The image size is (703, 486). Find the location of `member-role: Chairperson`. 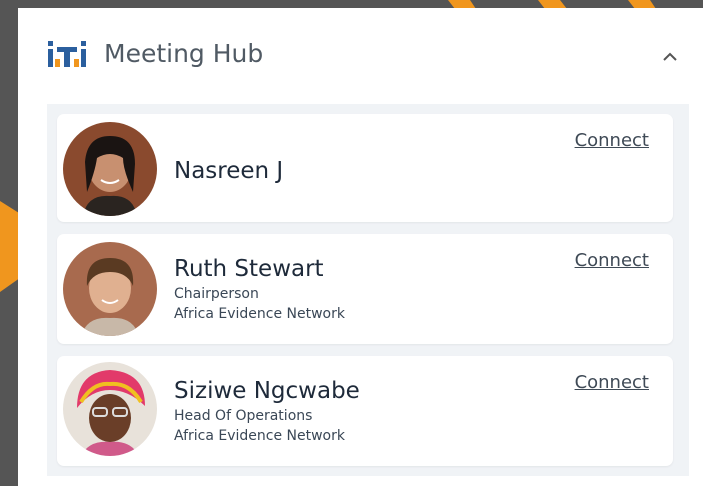

member-role: Chairperson is located at coordinates (216, 294).